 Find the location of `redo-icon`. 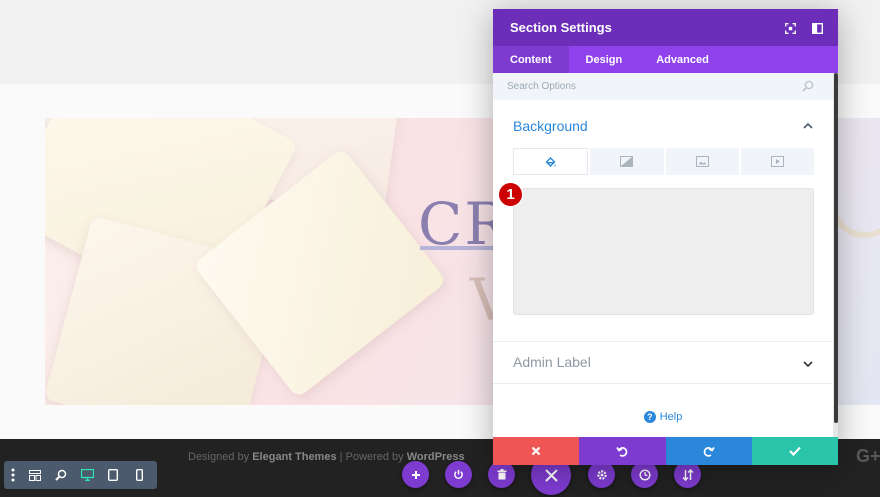

redo-icon is located at coordinates (709, 452).